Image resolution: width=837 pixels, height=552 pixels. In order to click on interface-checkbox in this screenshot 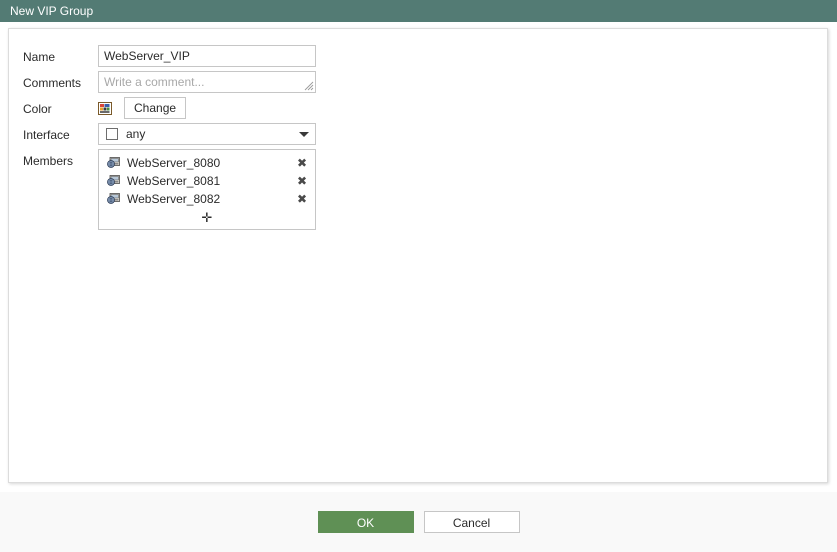, I will do `click(112, 134)`.